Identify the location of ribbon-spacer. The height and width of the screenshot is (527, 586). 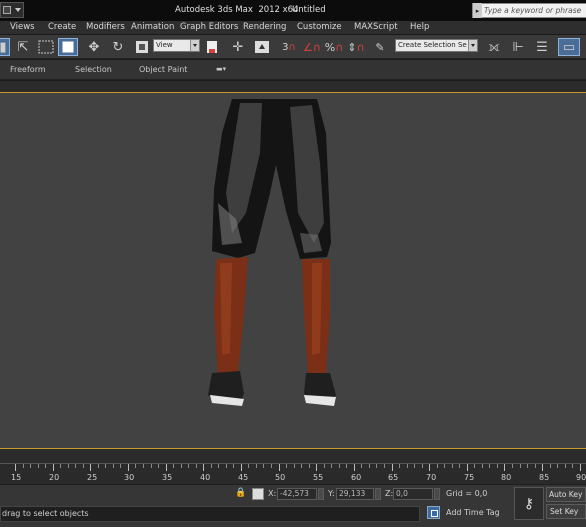
(293, 86).